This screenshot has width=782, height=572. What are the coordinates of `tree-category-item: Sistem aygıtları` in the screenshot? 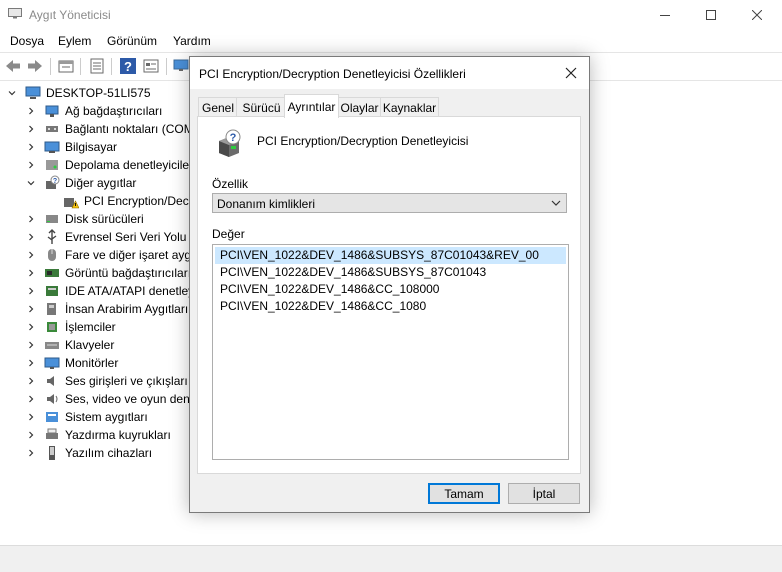 It's located at (86, 417).